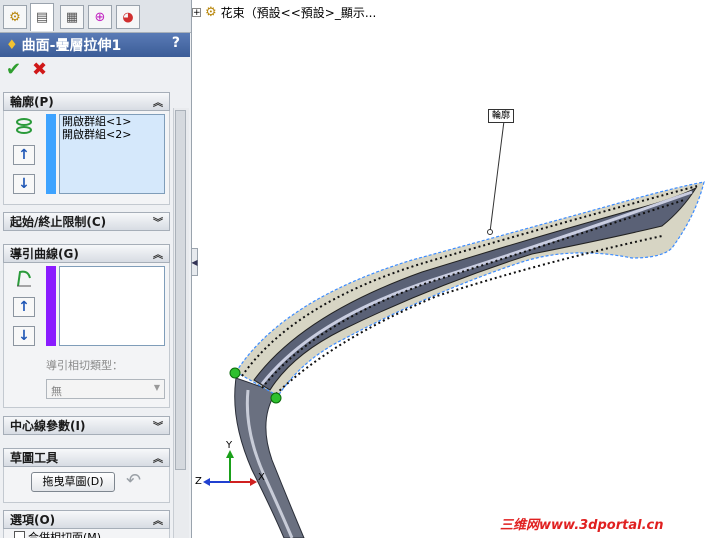 The width and height of the screenshot is (720, 538). Describe the element at coordinates (32, 102) in the screenshot. I see `section-profile-title: 輪廓(P)` at that location.